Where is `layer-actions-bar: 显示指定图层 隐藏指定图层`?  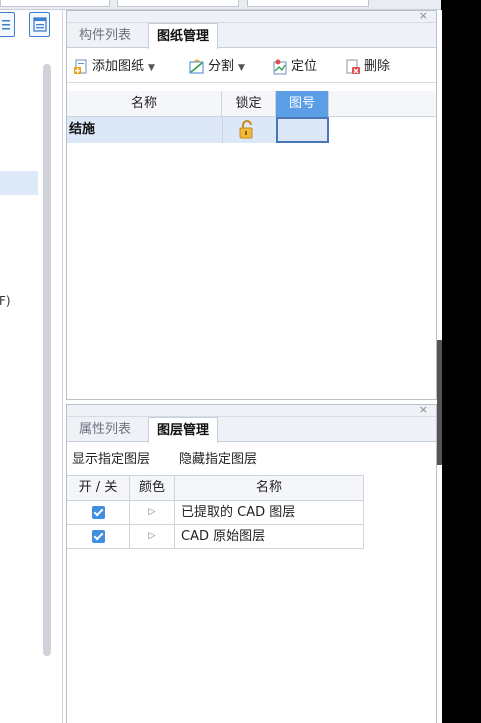 layer-actions-bar: 显示指定图层 隐藏指定图层 is located at coordinates (251, 459).